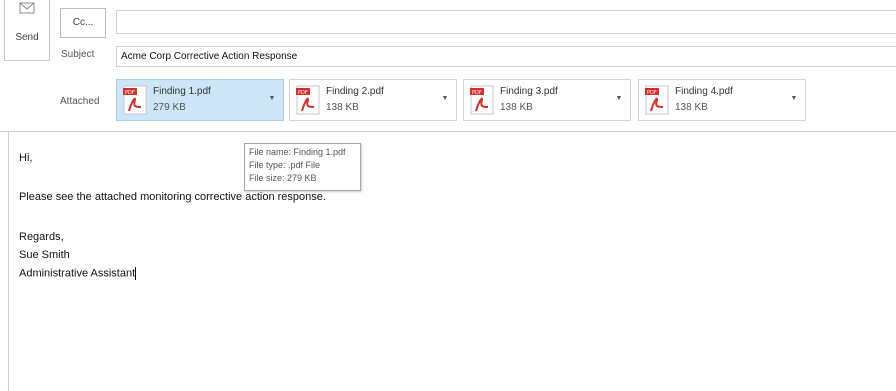  What do you see at coordinates (373, 100) in the screenshot?
I see `attachment-finding-2: PDF Finding 2.pdf 138 KB ▼` at bounding box center [373, 100].